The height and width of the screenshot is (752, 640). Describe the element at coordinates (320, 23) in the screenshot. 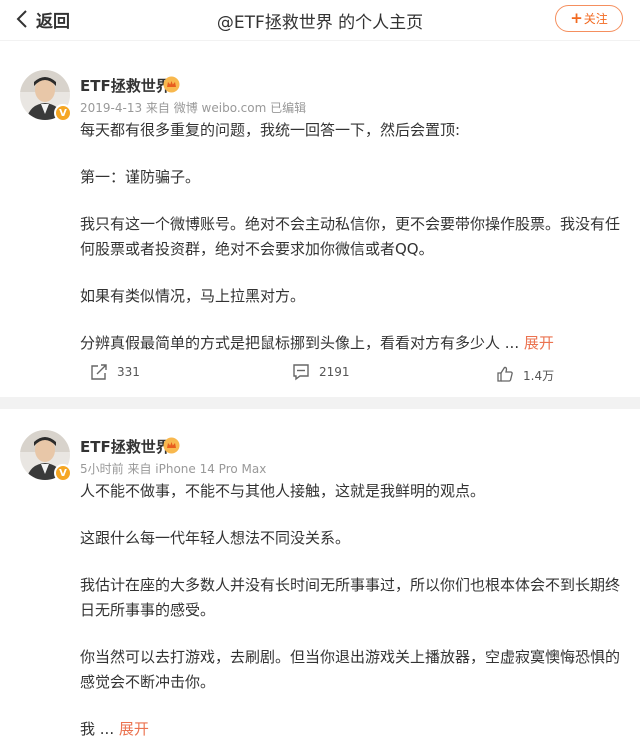

I see `page-title: @ETF拯救世界 的个人主页` at that location.